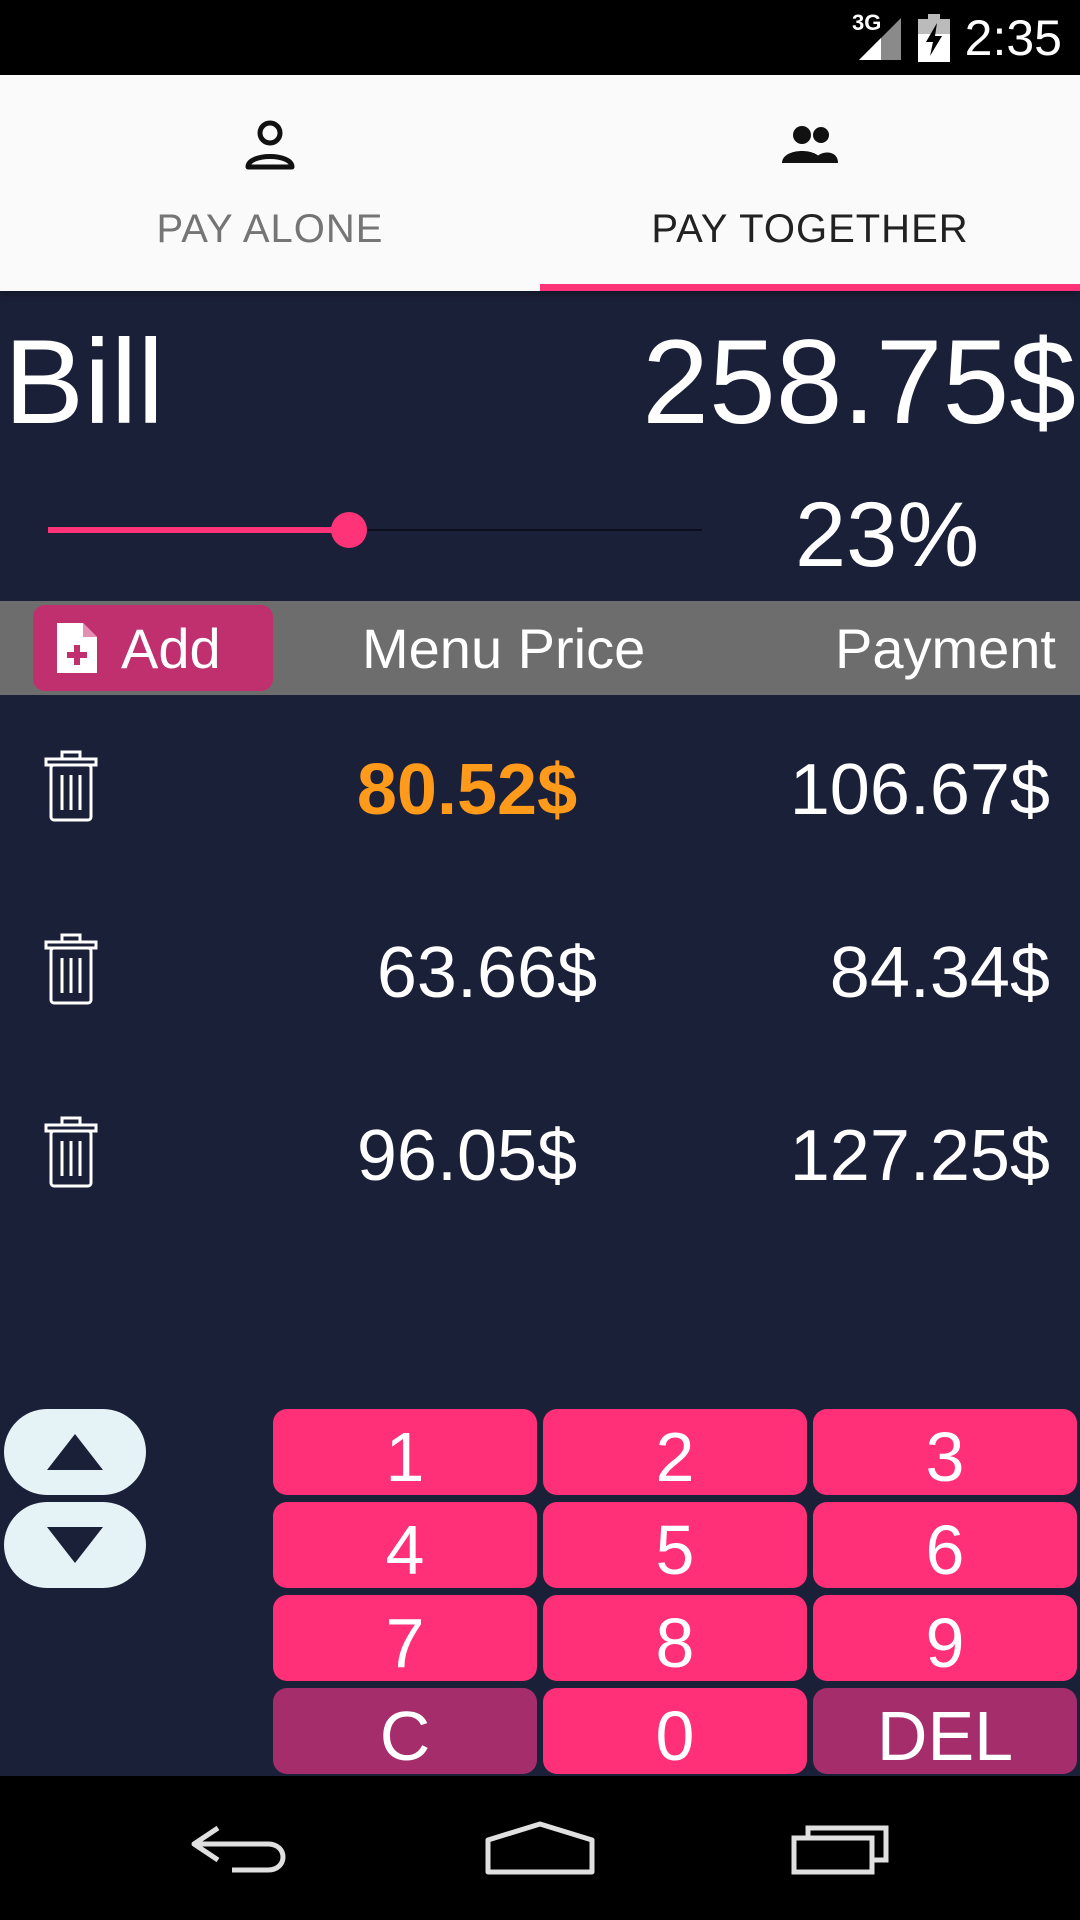 This screenshot has height=1920, width=1080. Describe the element at coordinates (487, 973) in the screenshot. I see `menu-price-value: 63.66$` at that location.